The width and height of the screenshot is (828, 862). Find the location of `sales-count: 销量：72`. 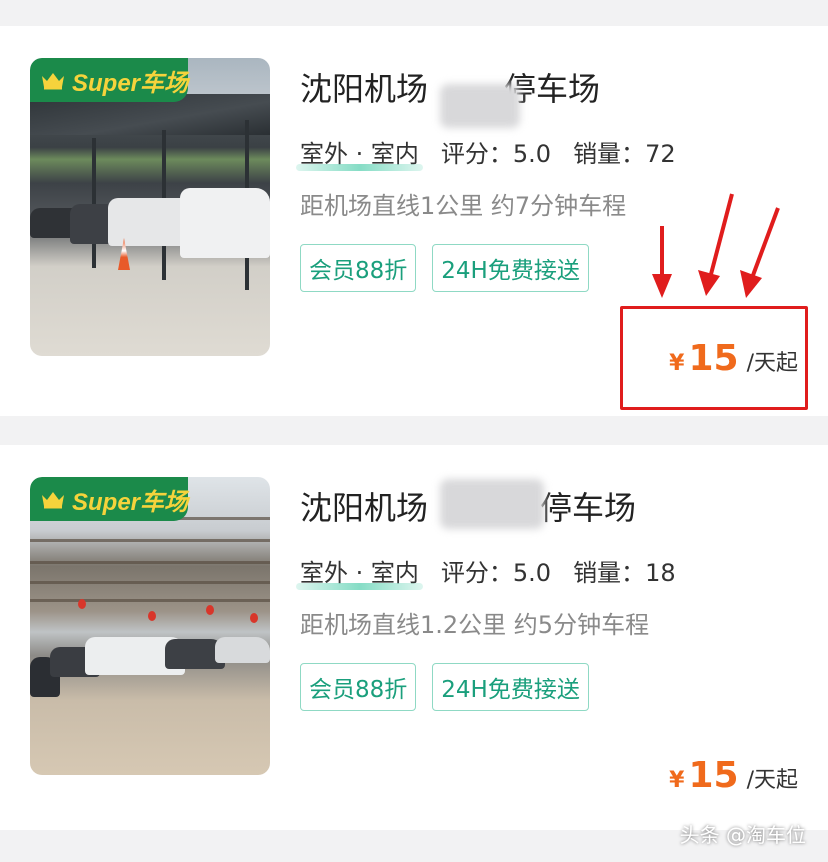

sales-count: 销量：72 is located at coordinates (624, 154).